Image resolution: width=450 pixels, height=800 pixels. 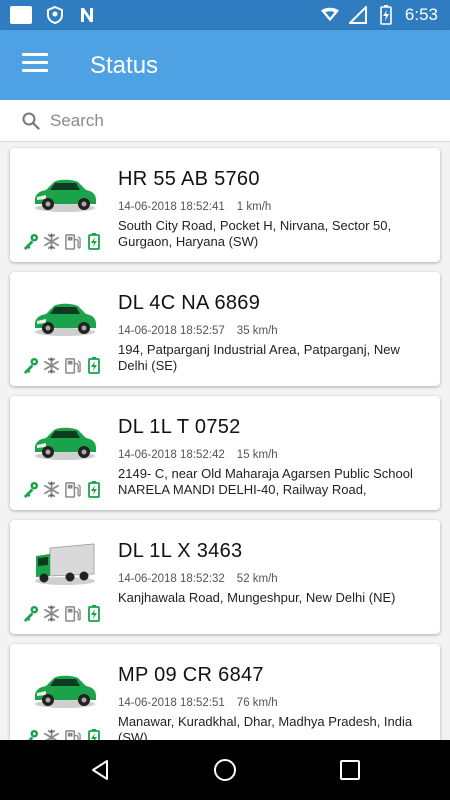 I want to click on system-navigation-bar, so click(x=225, y=770).